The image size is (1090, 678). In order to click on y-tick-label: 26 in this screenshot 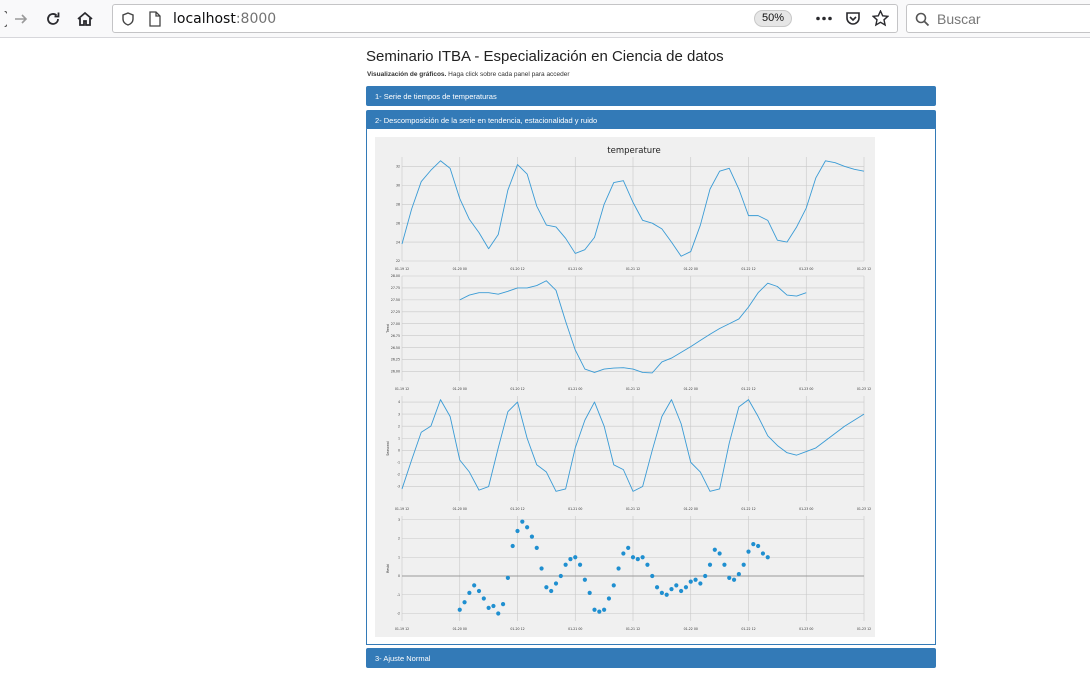, I will do `click(398, 223)`.